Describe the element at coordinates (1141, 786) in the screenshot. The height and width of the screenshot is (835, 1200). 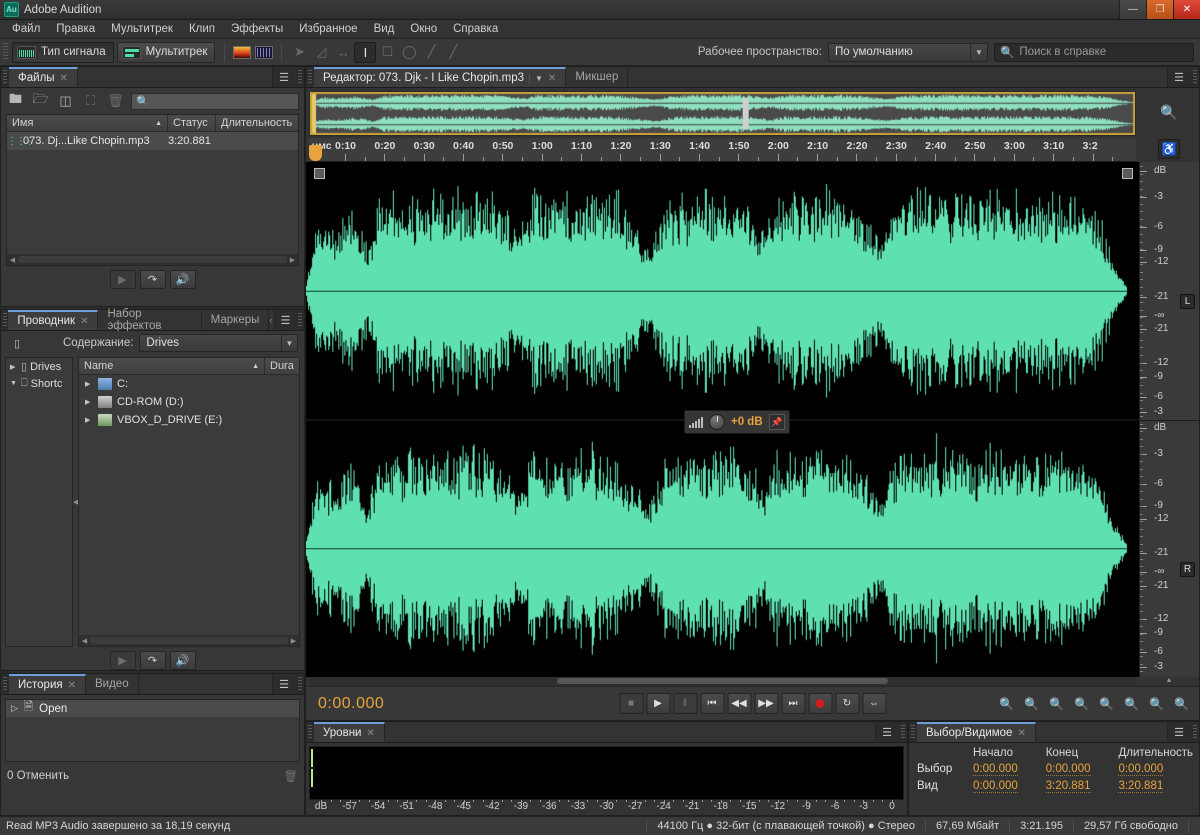
I see `view-duration-value: 3:20.881` at that location.